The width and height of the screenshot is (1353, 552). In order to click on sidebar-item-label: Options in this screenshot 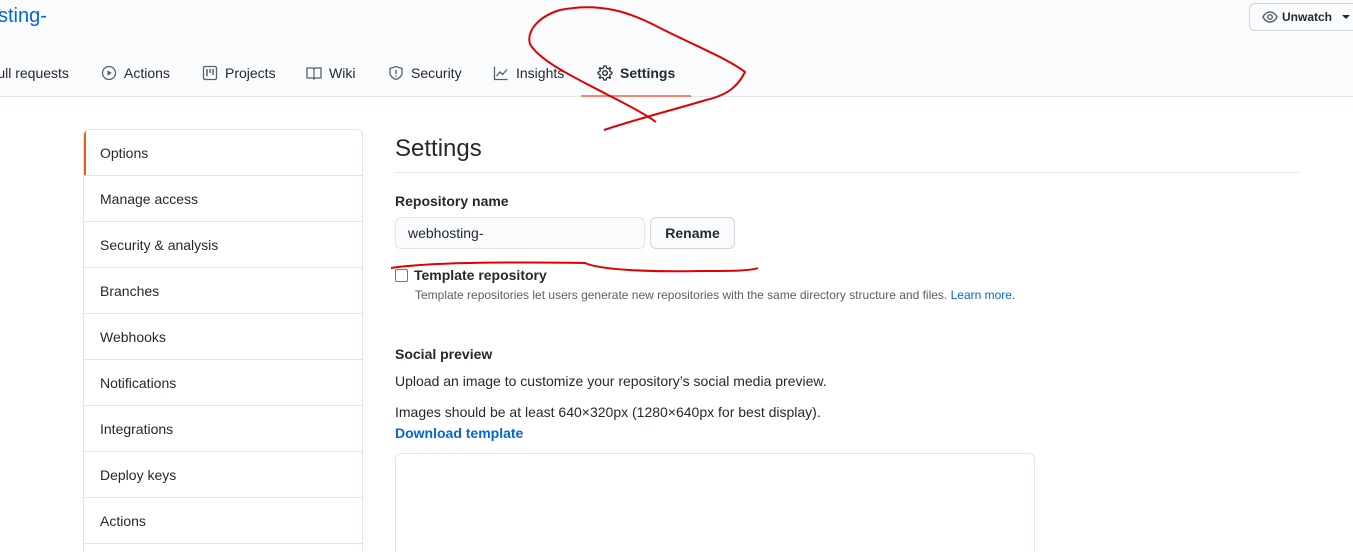, I will do `click(124, 152)`.